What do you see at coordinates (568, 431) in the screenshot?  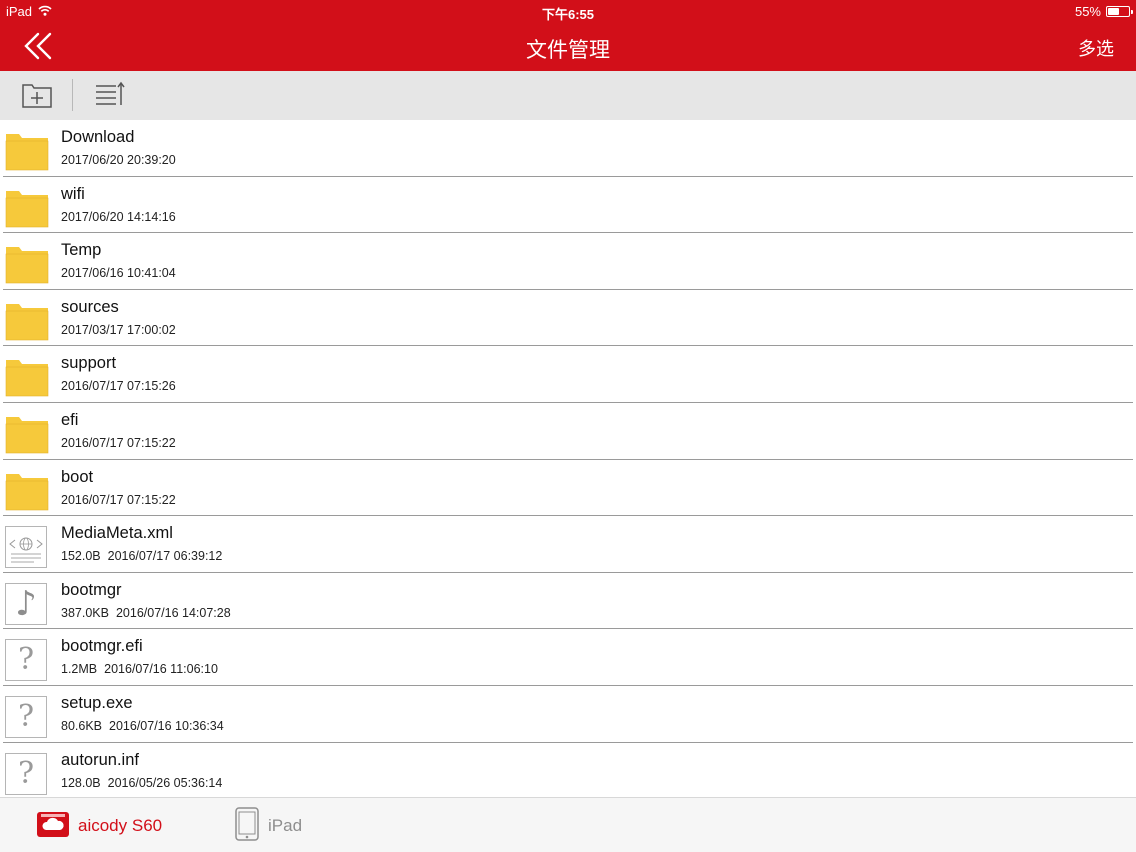 I see `file-row: efi 2016/07/17 07:15:22` at bounding box center [568, 431].